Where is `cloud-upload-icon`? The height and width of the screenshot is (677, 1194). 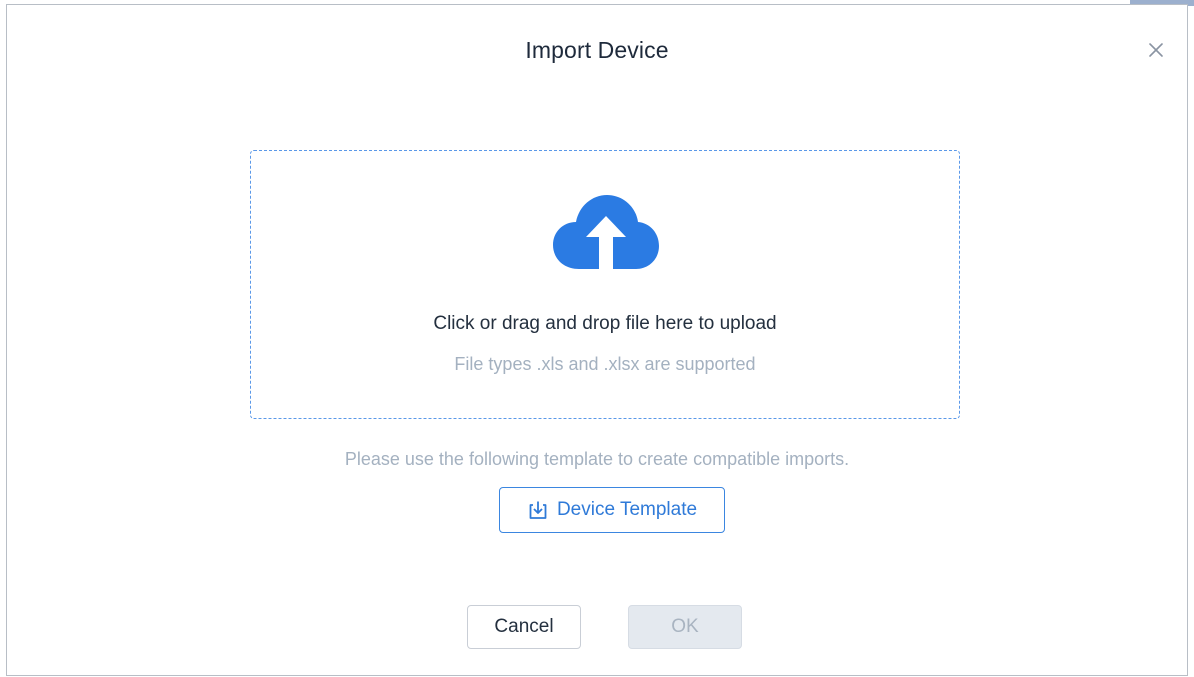
cloud-upload-icon is located at coordinates (606, 232).